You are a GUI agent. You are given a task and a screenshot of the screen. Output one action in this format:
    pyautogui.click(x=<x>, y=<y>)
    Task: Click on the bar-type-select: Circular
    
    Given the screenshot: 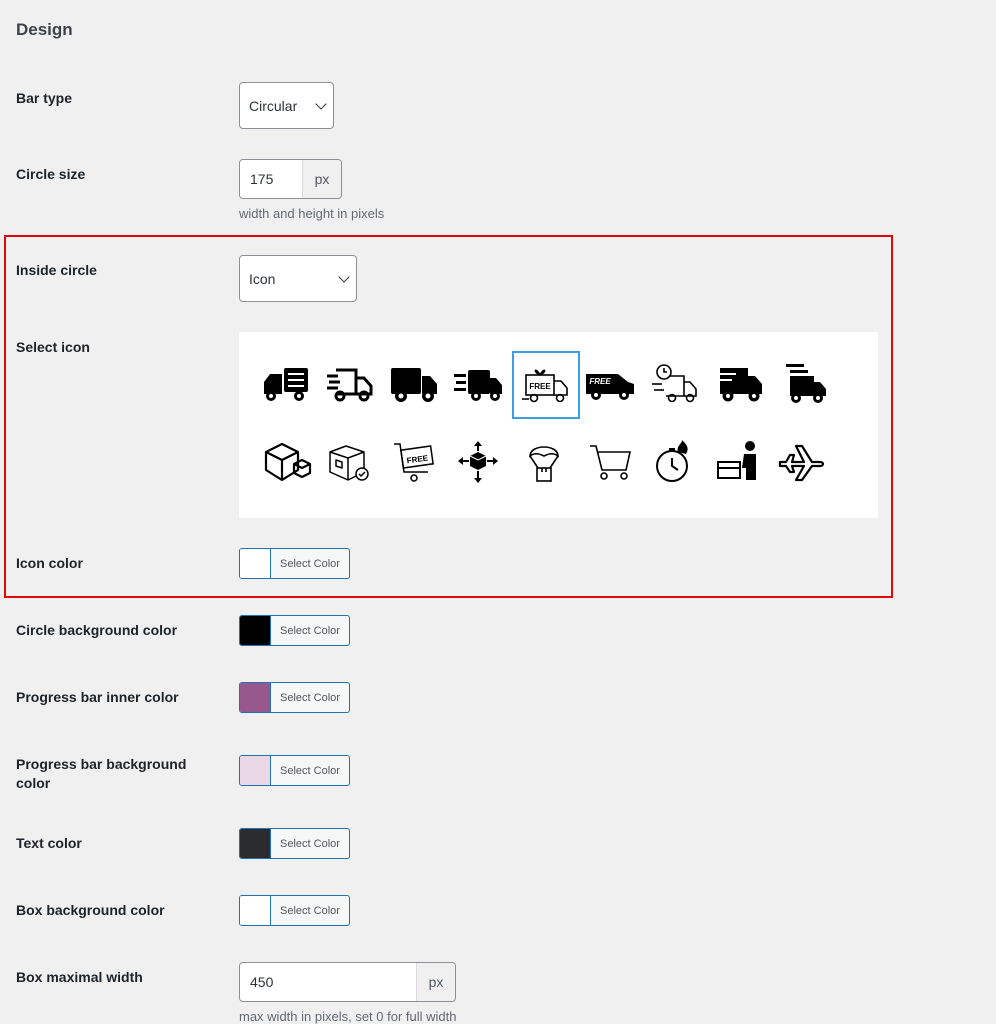 What is the action you would take?
    pyautogui.click(x=286, y=105)
    